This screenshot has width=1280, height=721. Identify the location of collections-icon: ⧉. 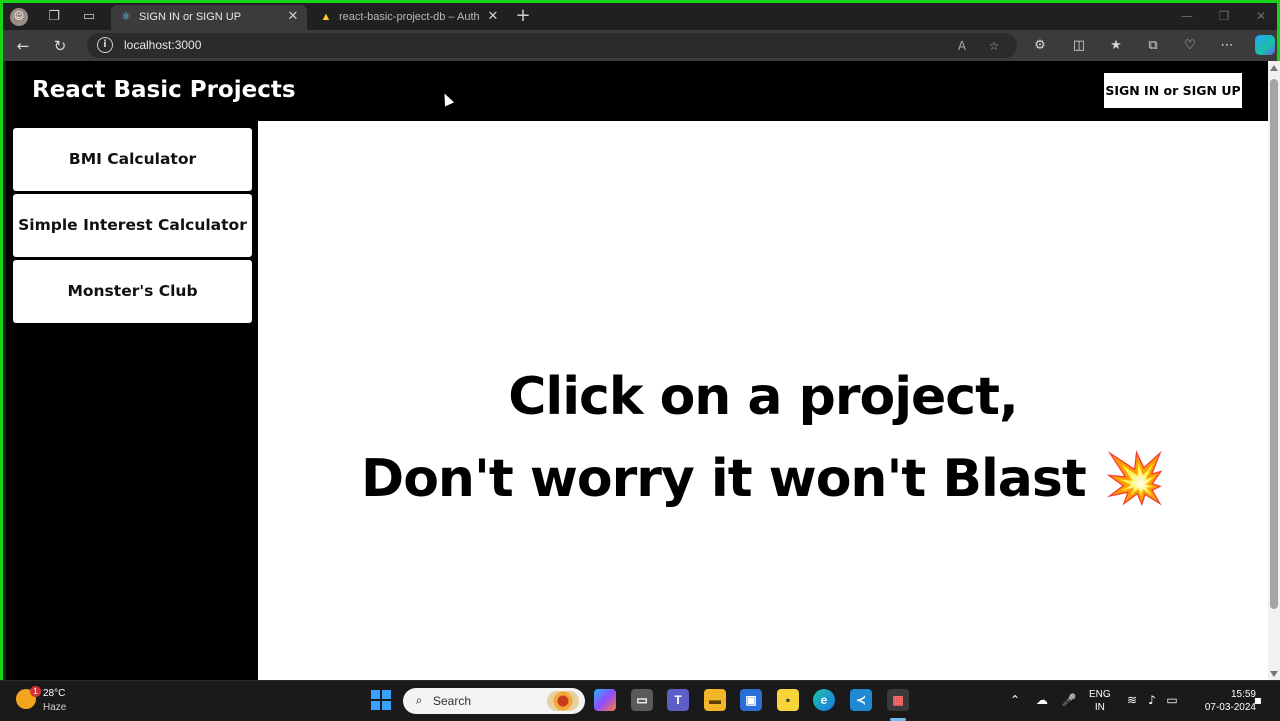
(1153, 46).